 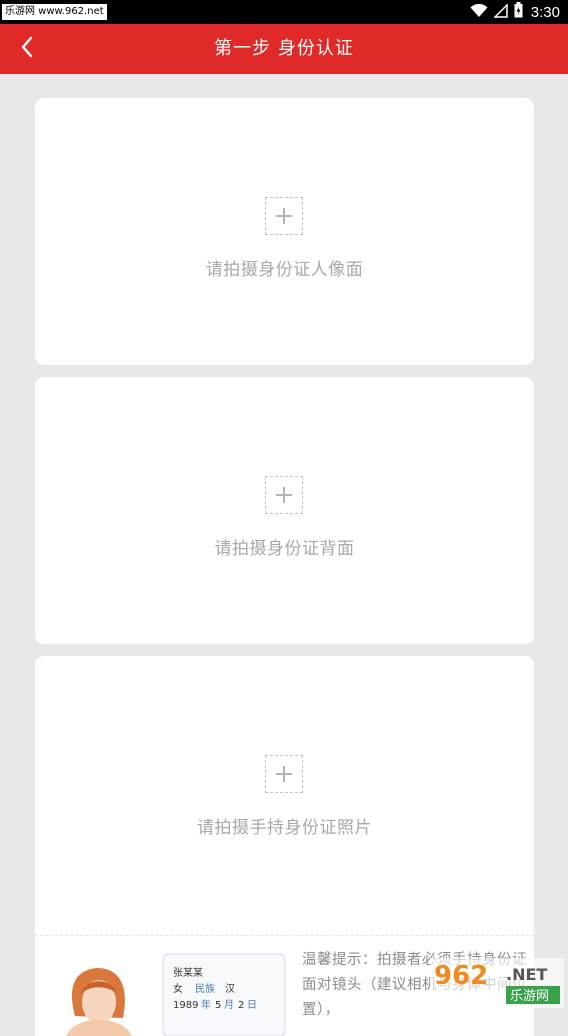 I want to click on id-card-birth-year-unit: 年, so click(x=206, y=1004).